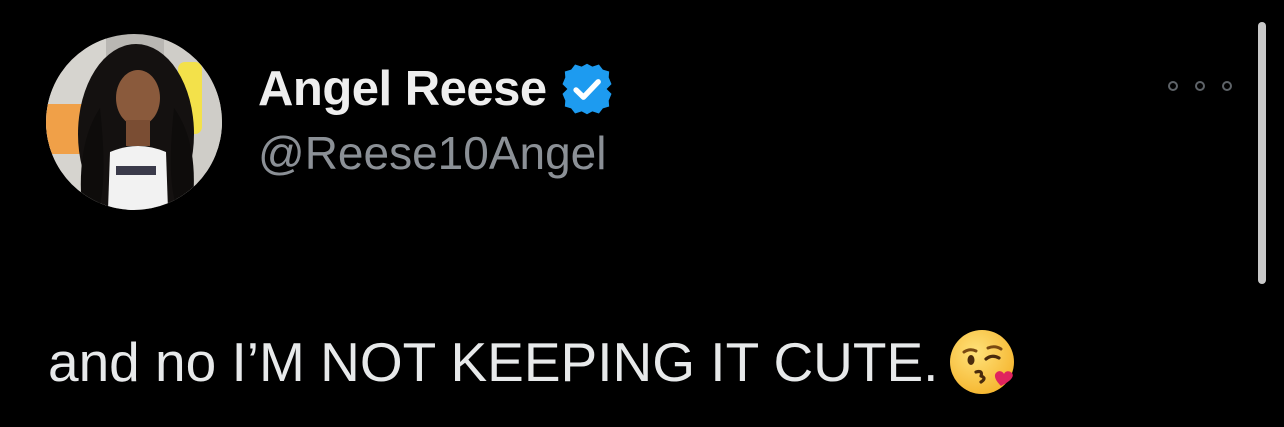  What do you see at coordinates (402, 89) in the screenshot?
I see `author-display-name: Angel Reese` at bounding box center [402, 89].